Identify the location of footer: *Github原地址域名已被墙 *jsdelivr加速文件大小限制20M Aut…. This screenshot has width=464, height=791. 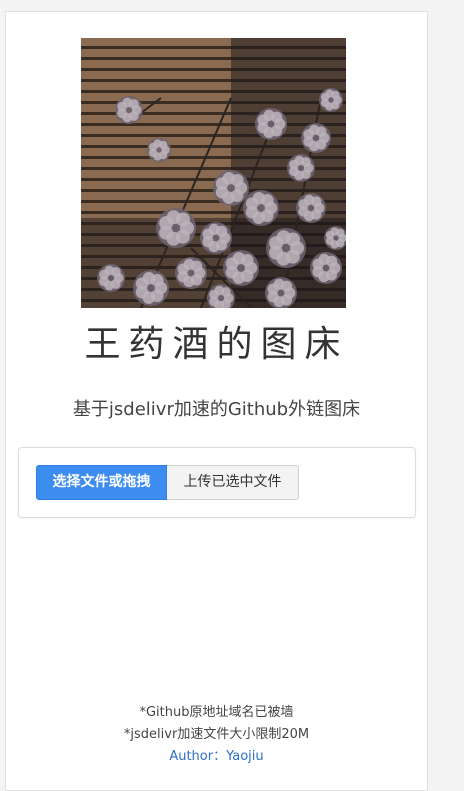
(216, 735).